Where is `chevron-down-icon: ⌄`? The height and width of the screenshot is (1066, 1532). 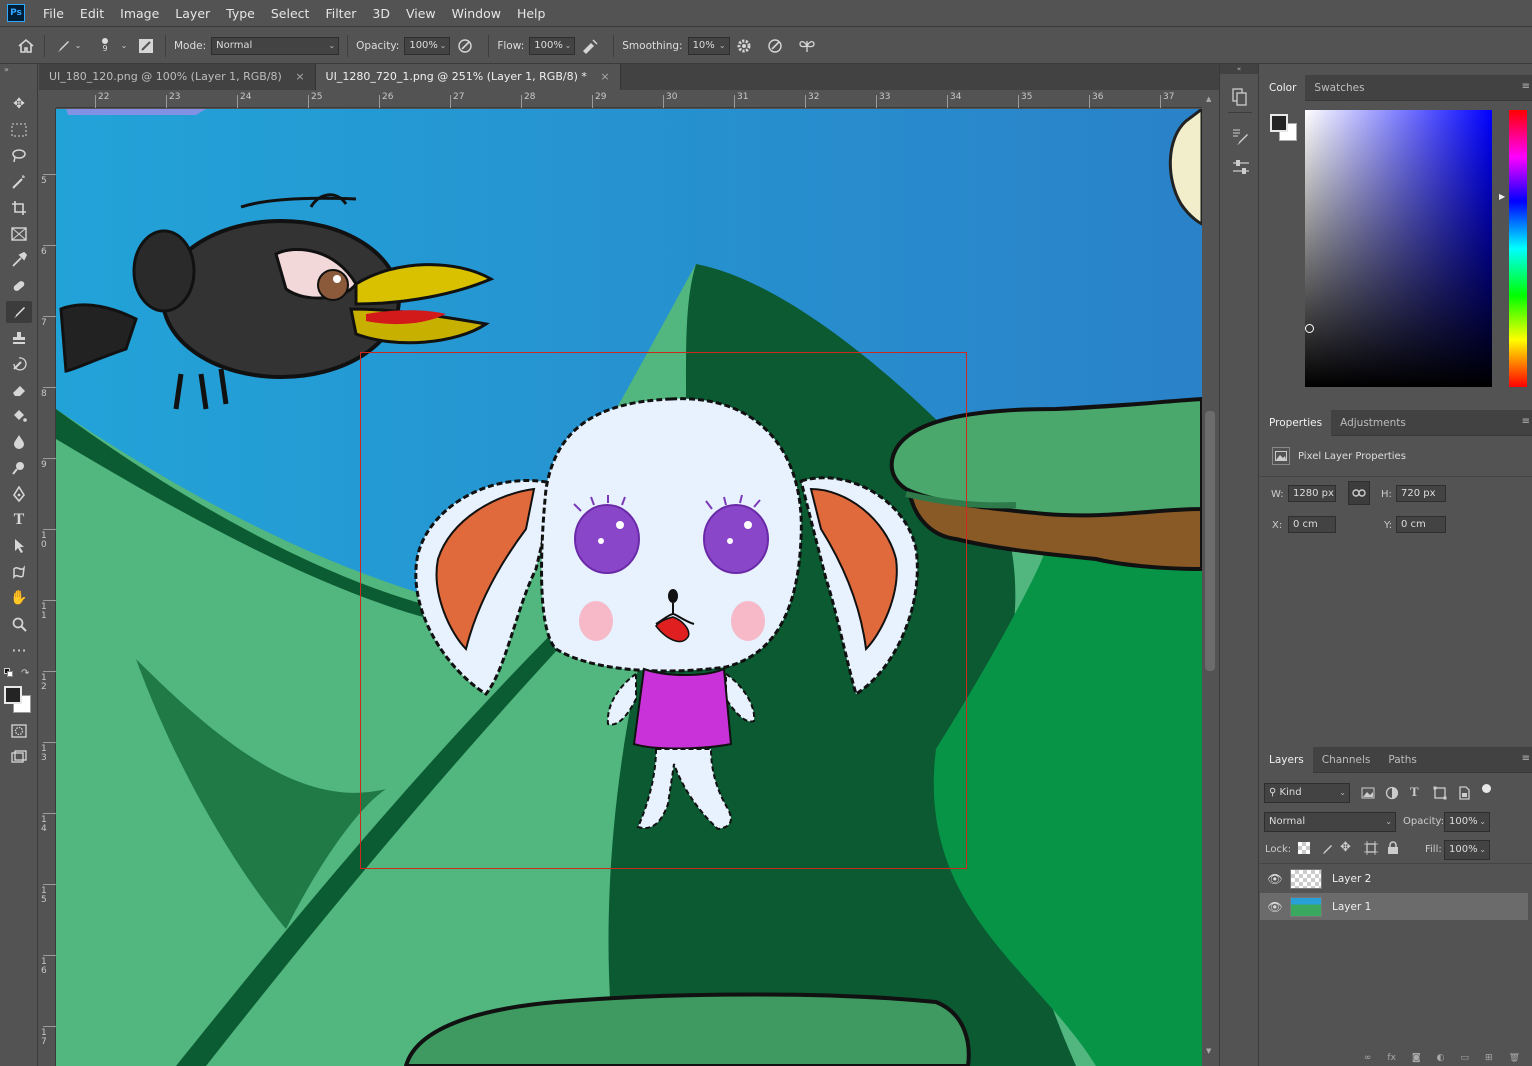 chevron-down-icon: ⌄ is located at coordinates (124, 45).